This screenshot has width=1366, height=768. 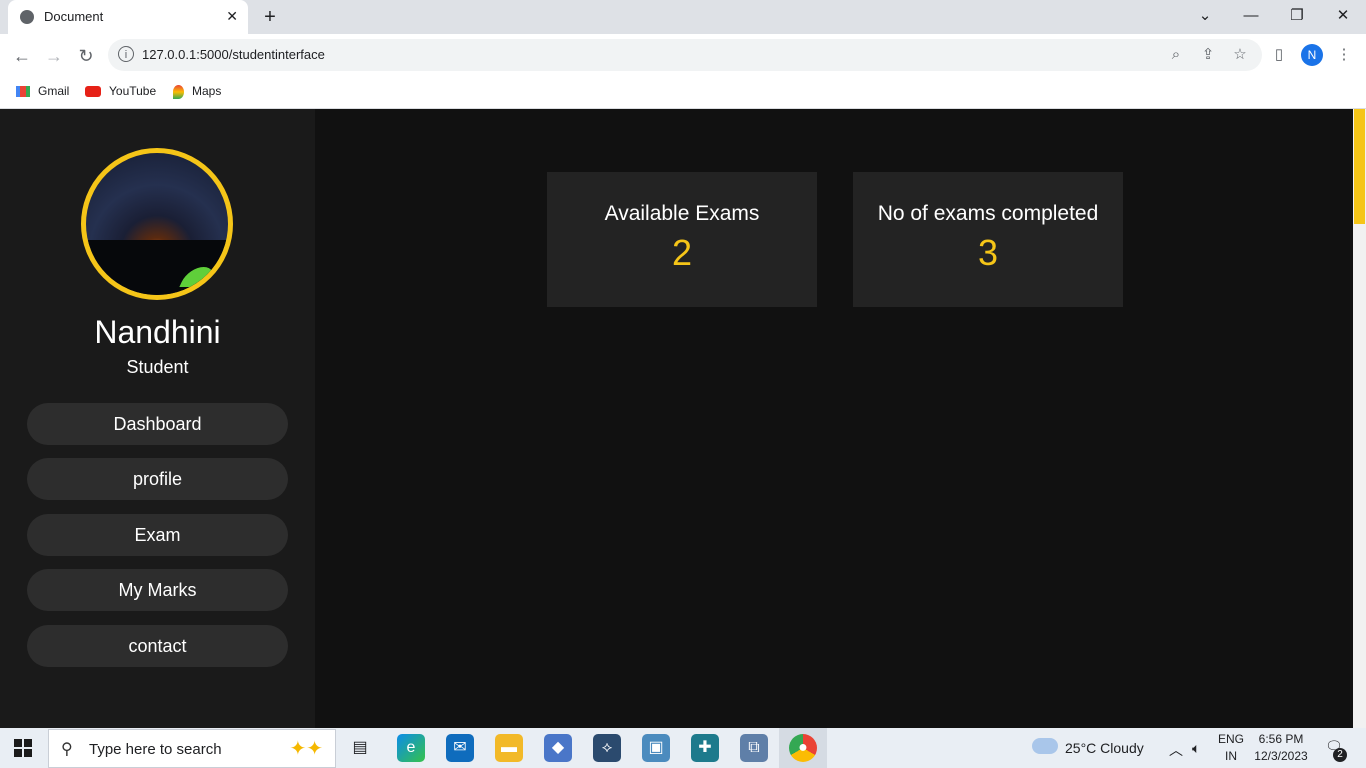 I want to click on exams-completed-card: No of exams completed 3, so click(x=988, y=239).